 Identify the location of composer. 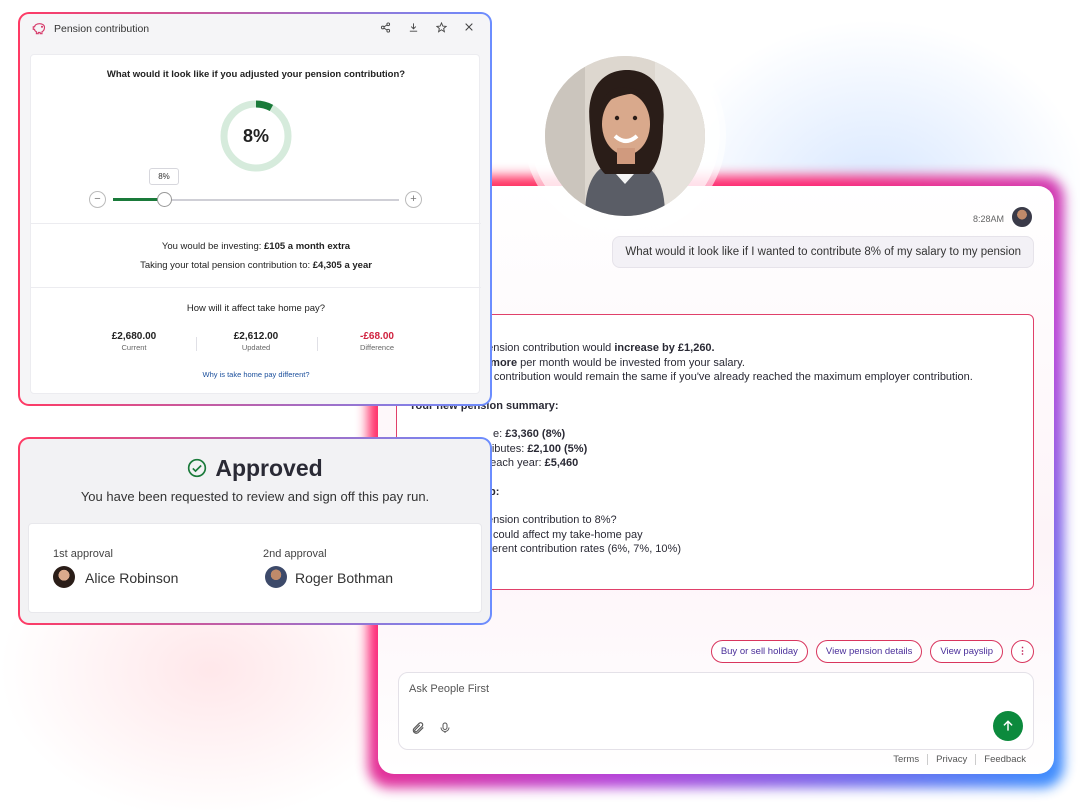
(716, 711).